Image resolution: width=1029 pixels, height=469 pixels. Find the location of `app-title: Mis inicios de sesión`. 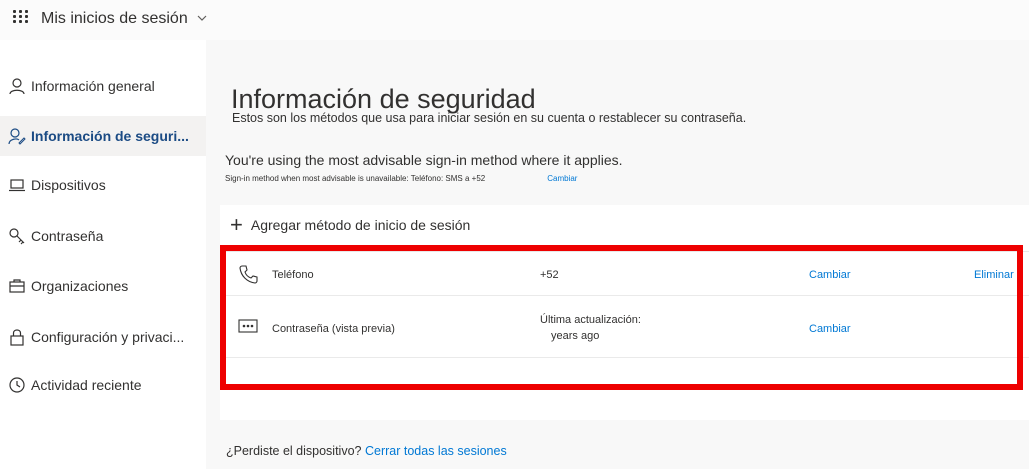

app-title: Mis inicios de sesión is located at coordinates (114, 19).